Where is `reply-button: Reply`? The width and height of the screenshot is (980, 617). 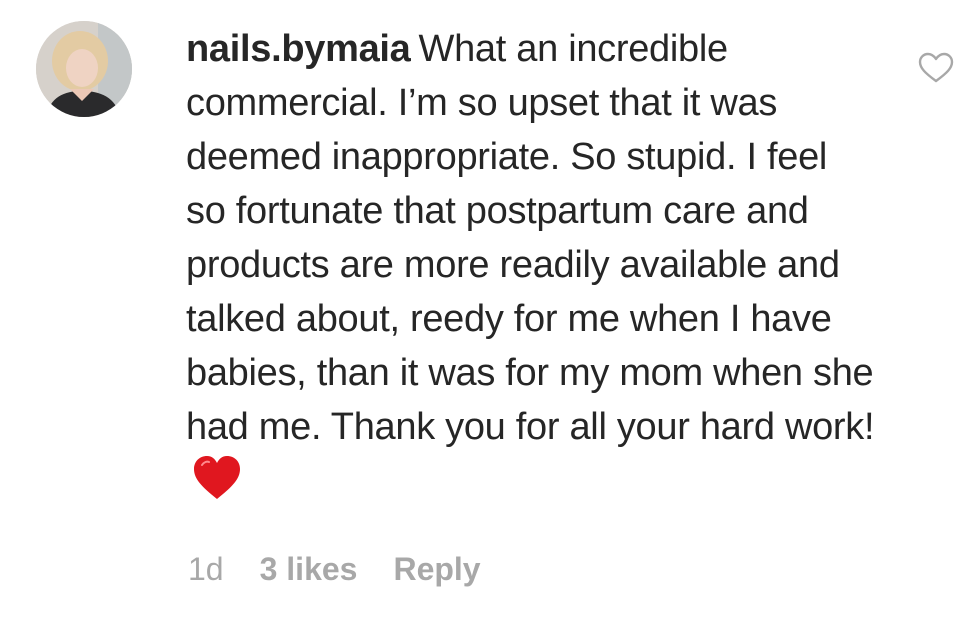
reply-button: Reply is located at coordinates (436, 569).